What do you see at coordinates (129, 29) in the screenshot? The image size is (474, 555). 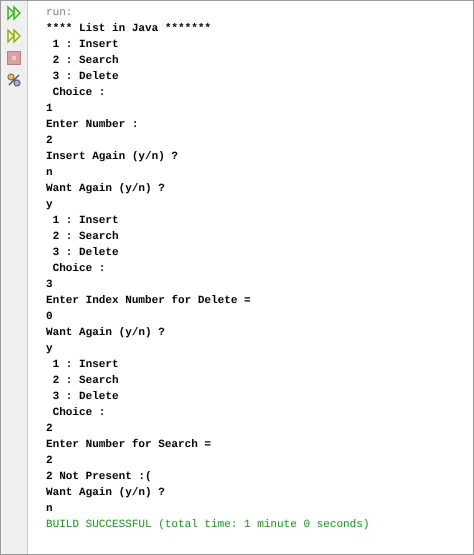 I see `console-line: **** List in Java *******` at bounding box center [129, 29].